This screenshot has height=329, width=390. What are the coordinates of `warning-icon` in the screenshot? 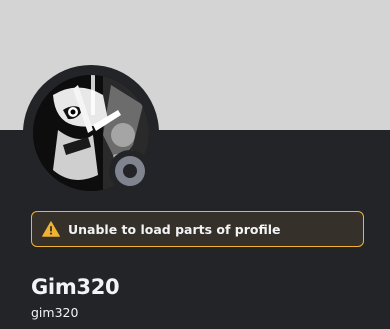 It's located at (51, 229).